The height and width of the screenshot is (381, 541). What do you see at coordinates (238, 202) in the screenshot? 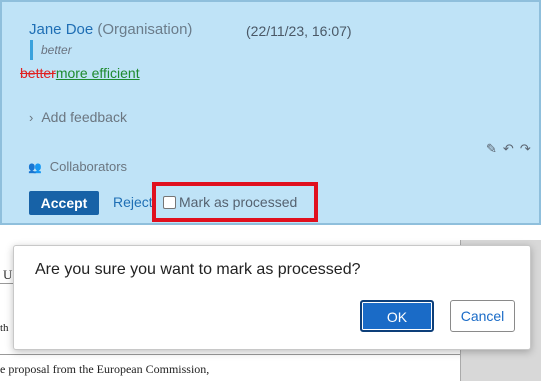
I see `mark-processed-label: Mark as processed` at bounding box center [238, 202].